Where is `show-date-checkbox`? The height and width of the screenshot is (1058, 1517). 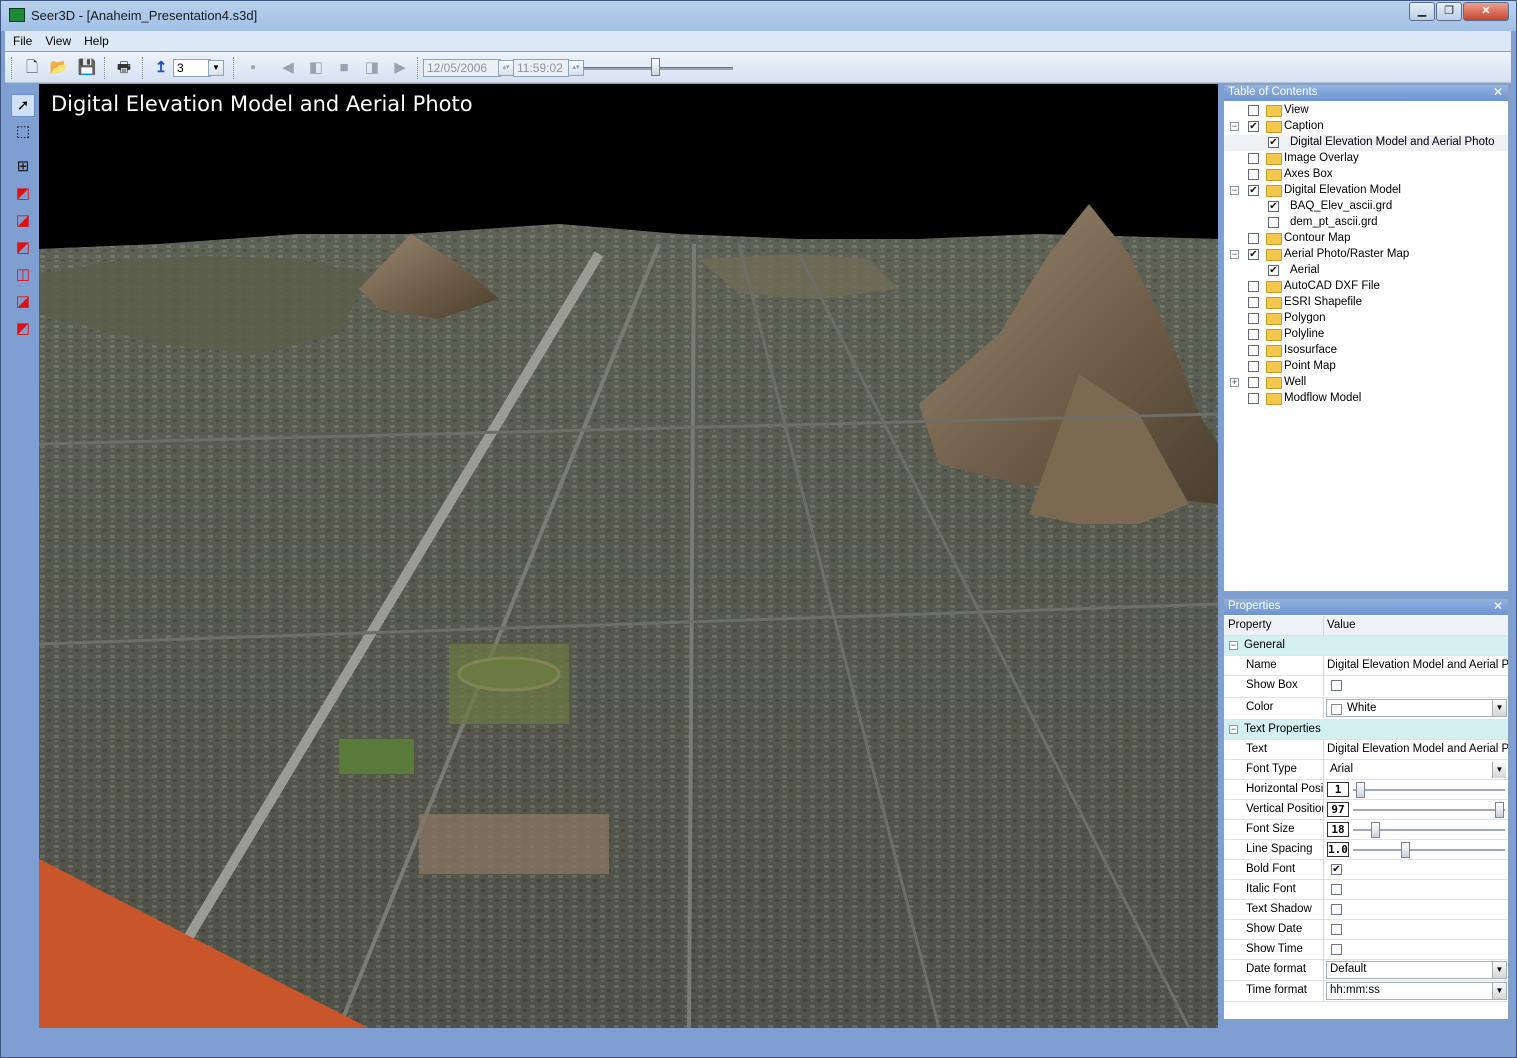
show-date-checkbox is located at coordinates (1336, 929).